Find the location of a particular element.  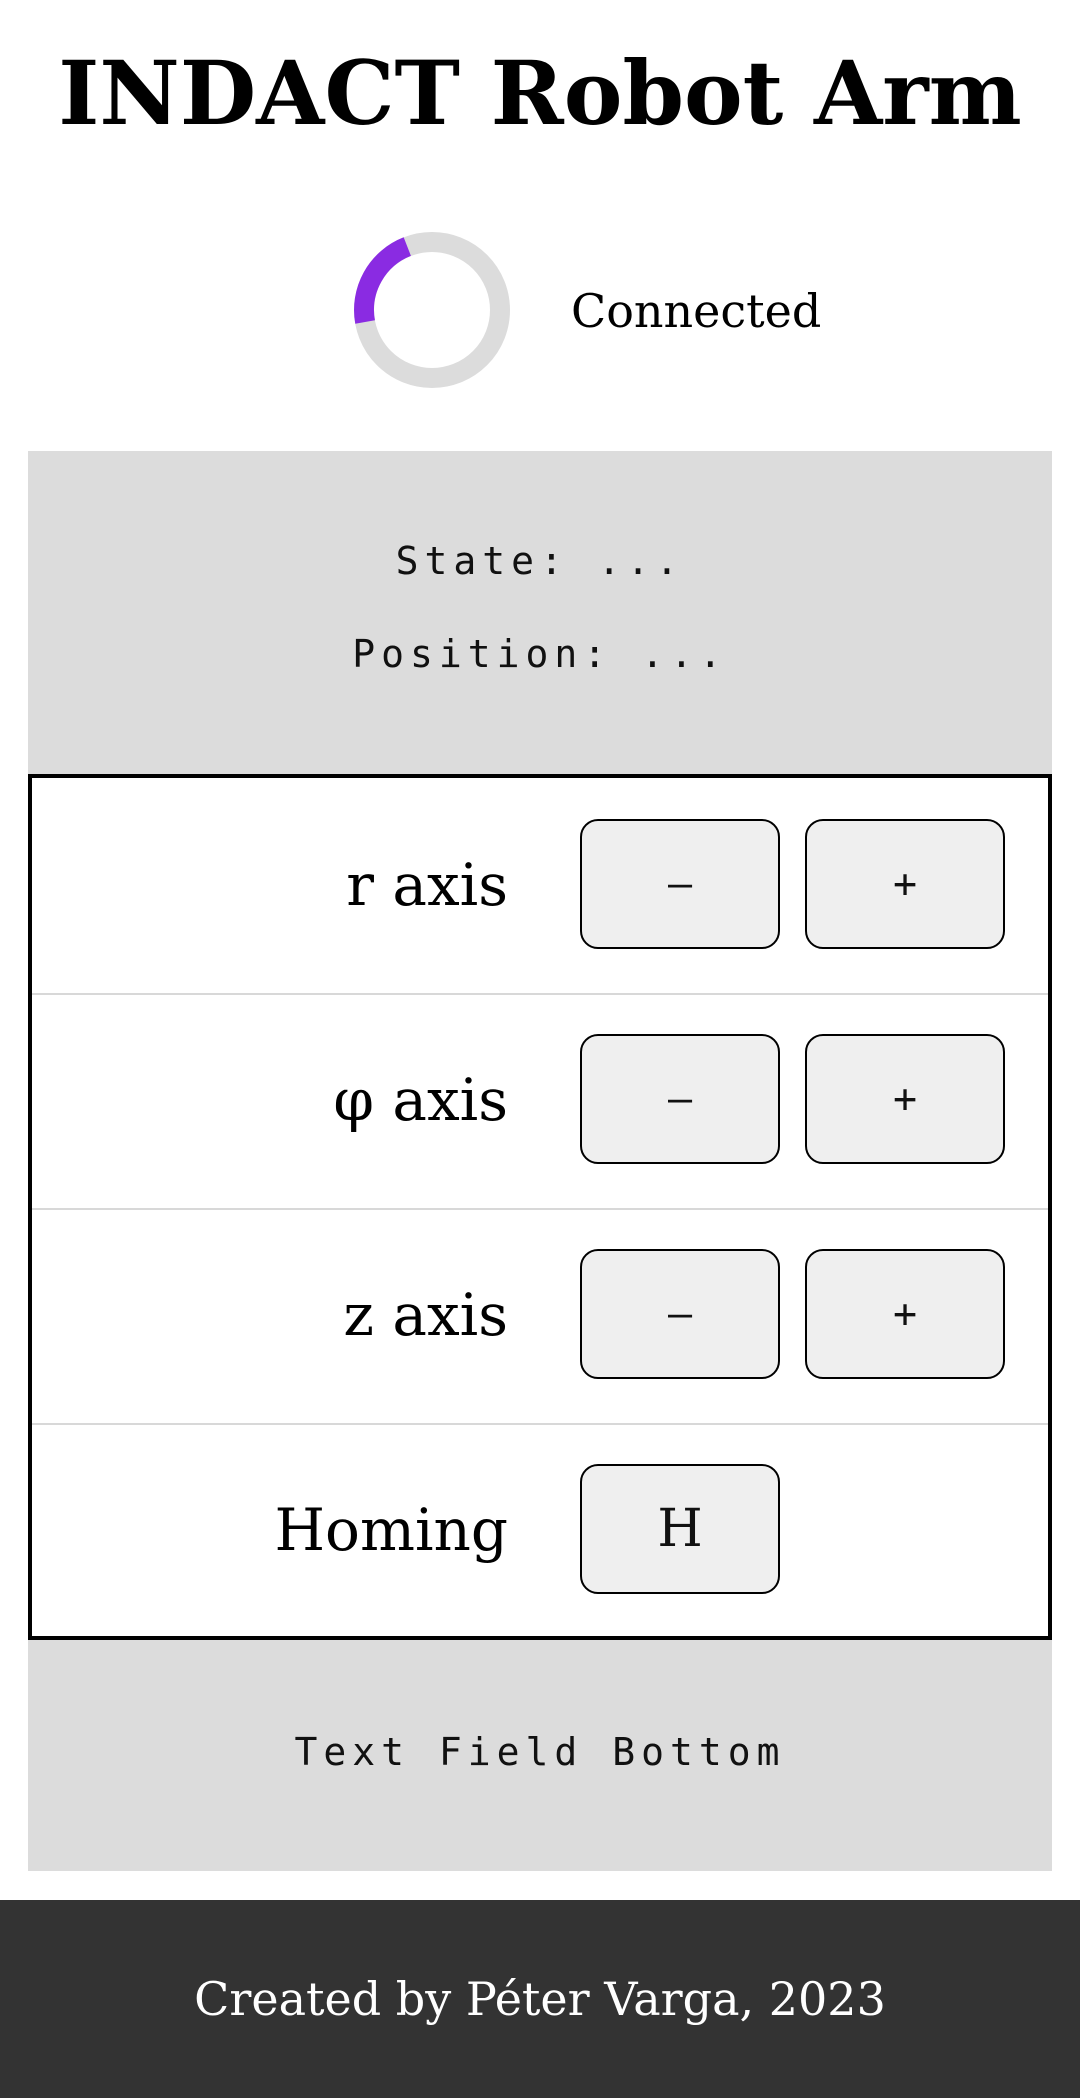

homing-button: H is located at coordinates (680, 1529).